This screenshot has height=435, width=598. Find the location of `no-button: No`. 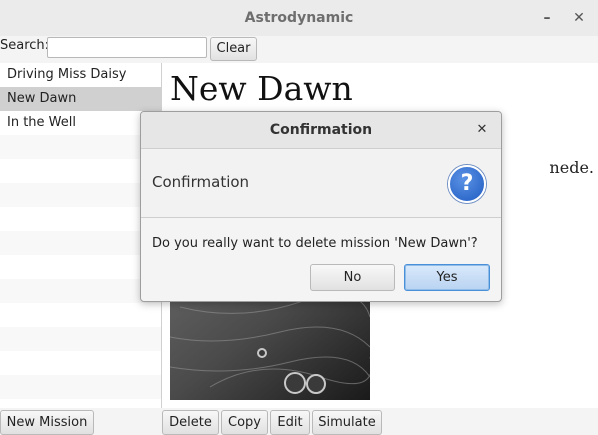

no-button: No is located at coordinates (352, 277).